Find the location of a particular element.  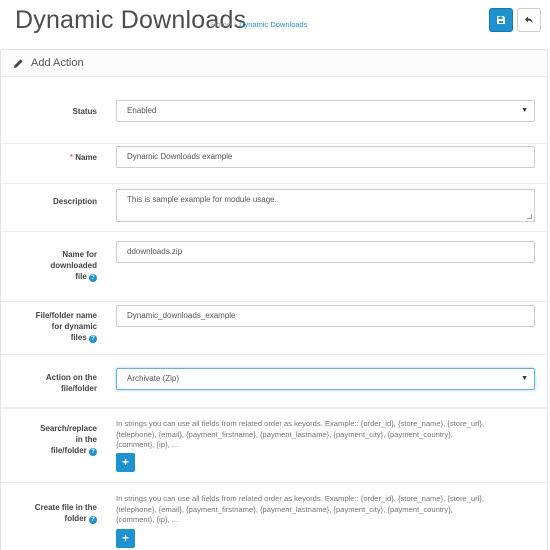

create-file-label: Create file in the folder ? is located at coordinates (49, 513).